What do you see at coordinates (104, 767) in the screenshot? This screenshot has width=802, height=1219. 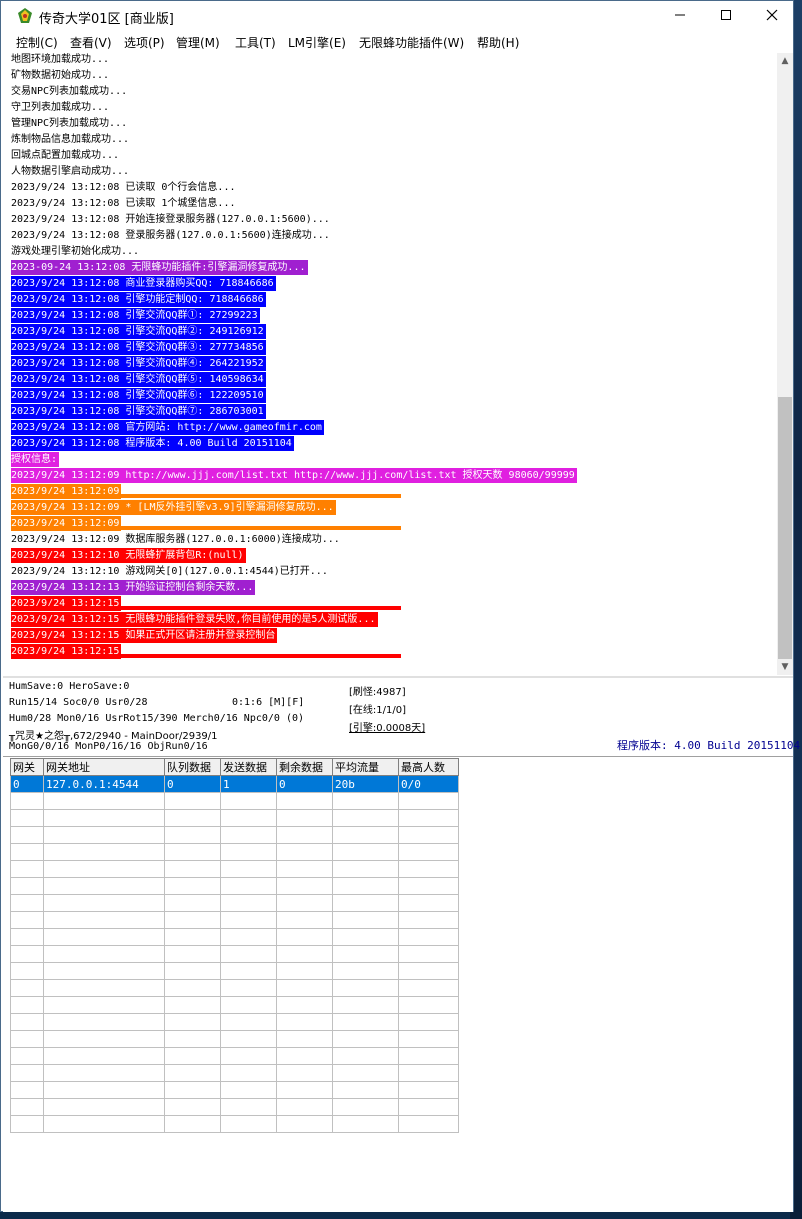 I see `column-header: 网关地址` at bounding box center [104, 767].